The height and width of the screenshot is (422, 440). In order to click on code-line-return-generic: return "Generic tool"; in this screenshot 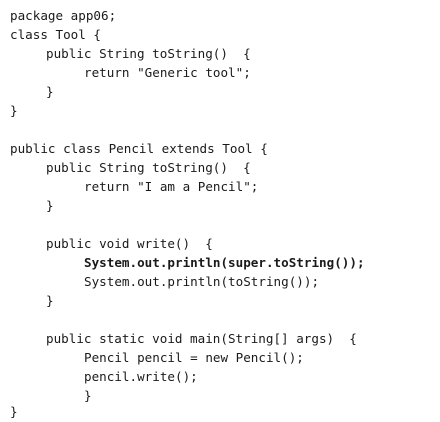, I will do `click(167, 72)`.